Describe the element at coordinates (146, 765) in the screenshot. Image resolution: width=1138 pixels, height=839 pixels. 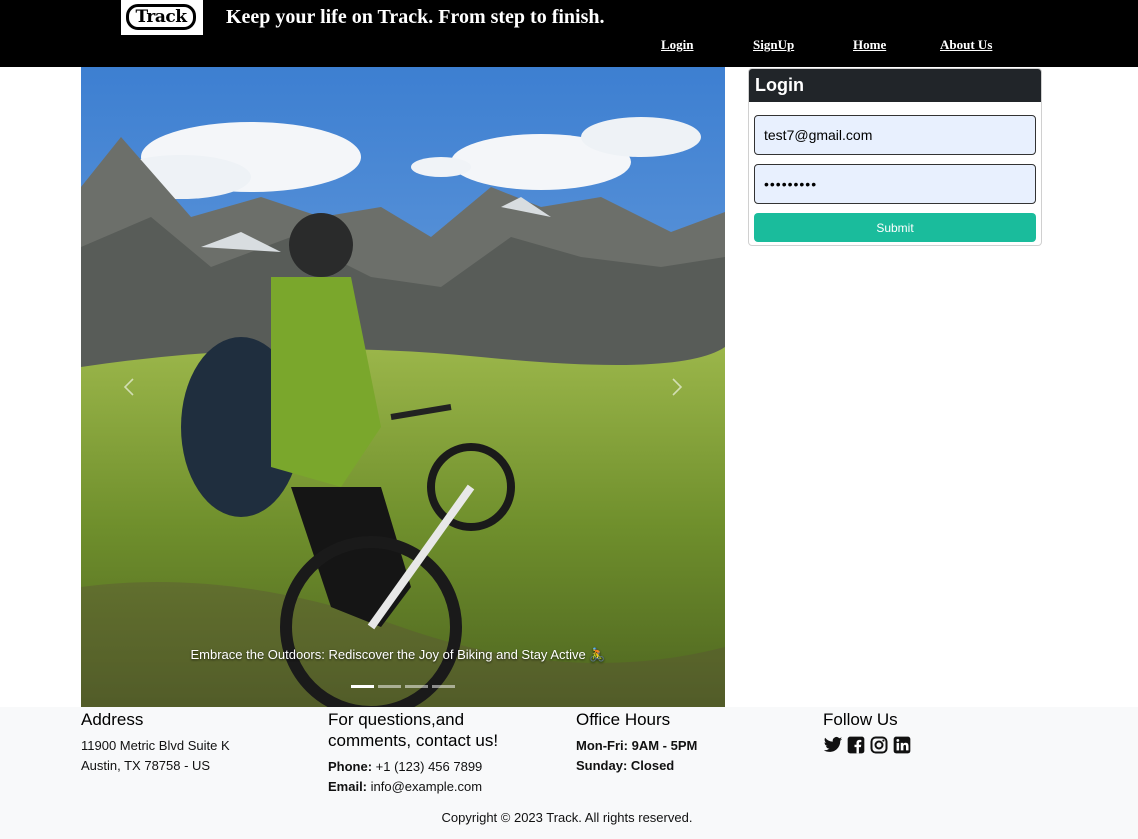
I see `address-line-2: Austin, TX 78758 - US` at that location.